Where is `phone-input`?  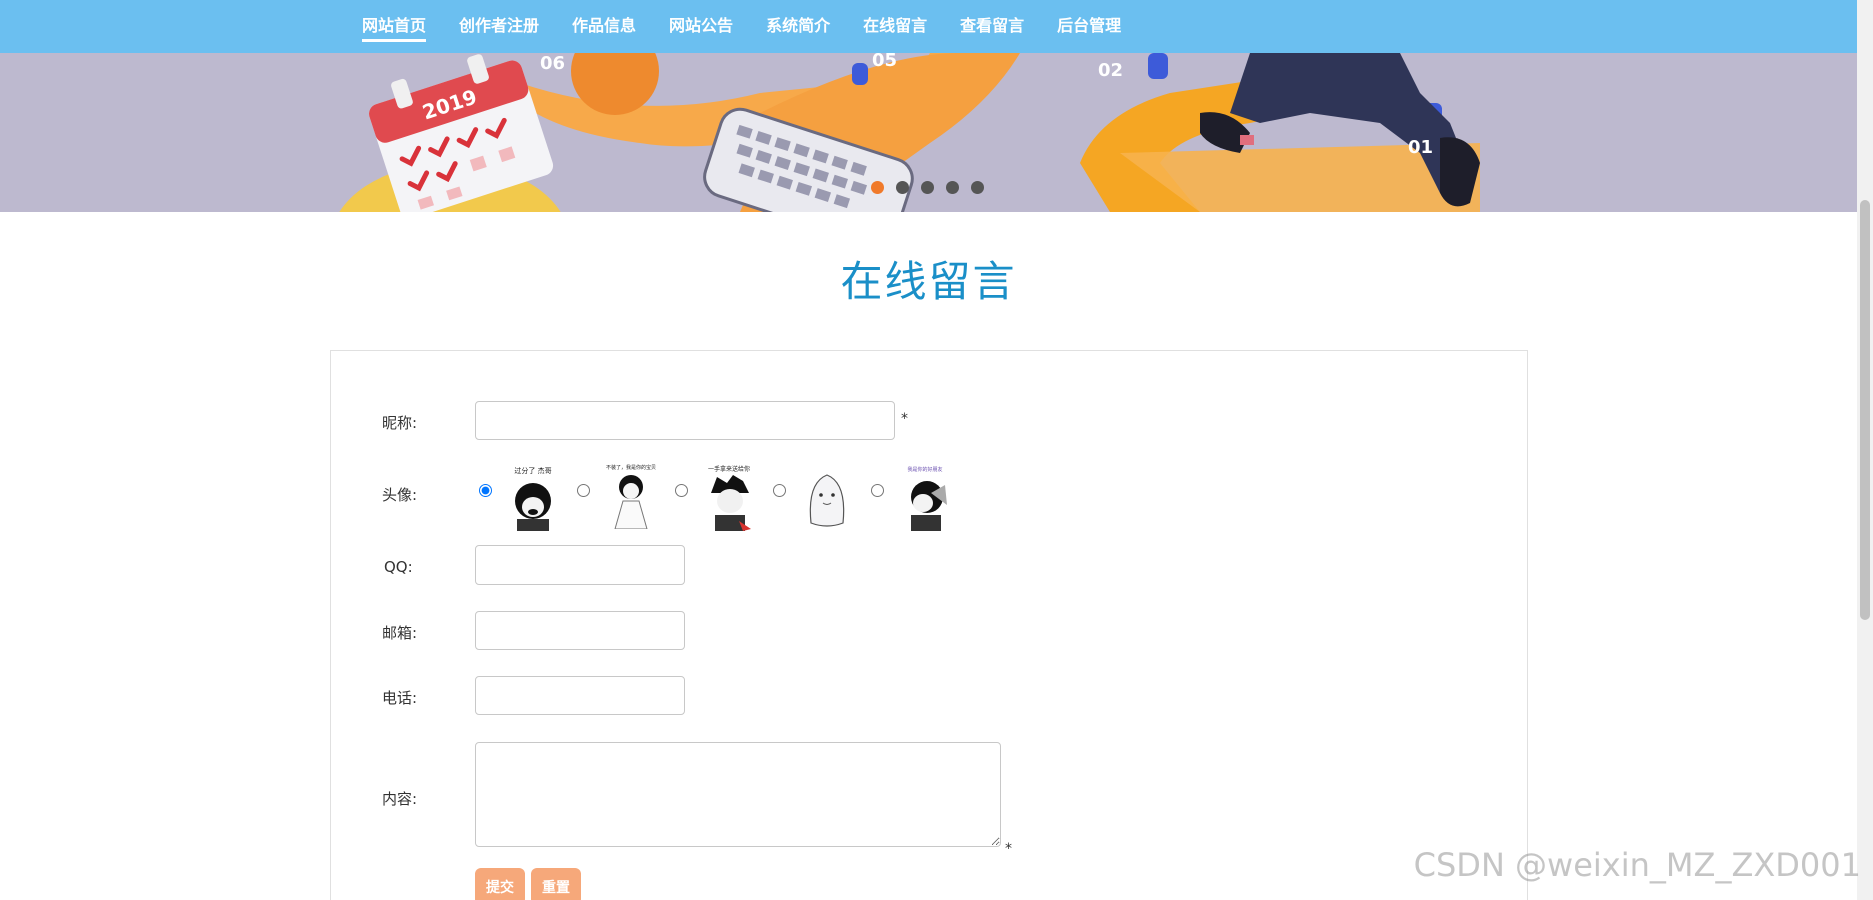 phone-input is located at coordinates (580, 695).